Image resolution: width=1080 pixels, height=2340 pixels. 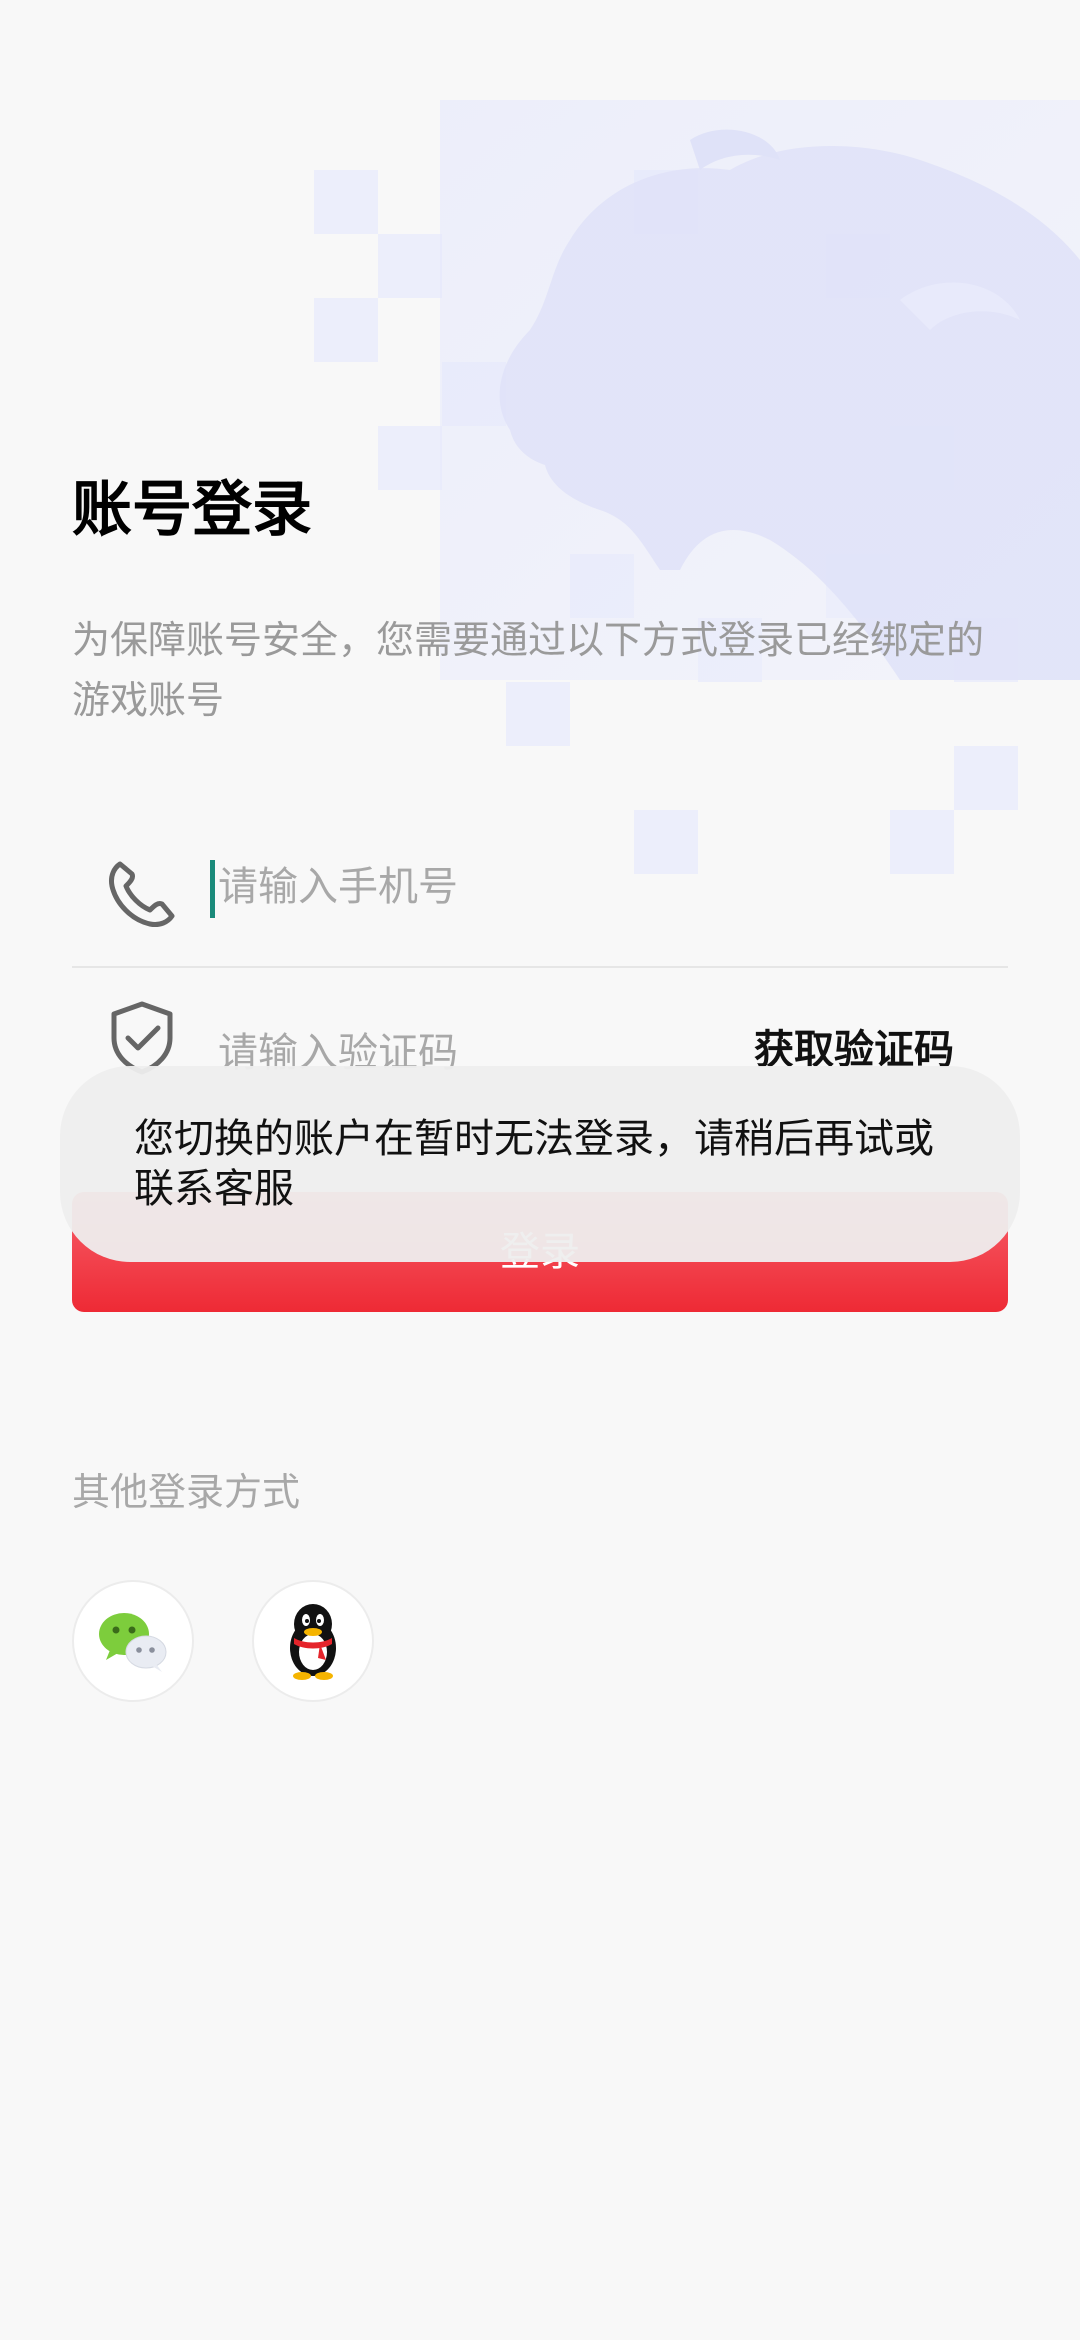 What do you see at coordinates (515, 887) in the screenshot?
I see `phone-input` at bounding box center [515, 887].